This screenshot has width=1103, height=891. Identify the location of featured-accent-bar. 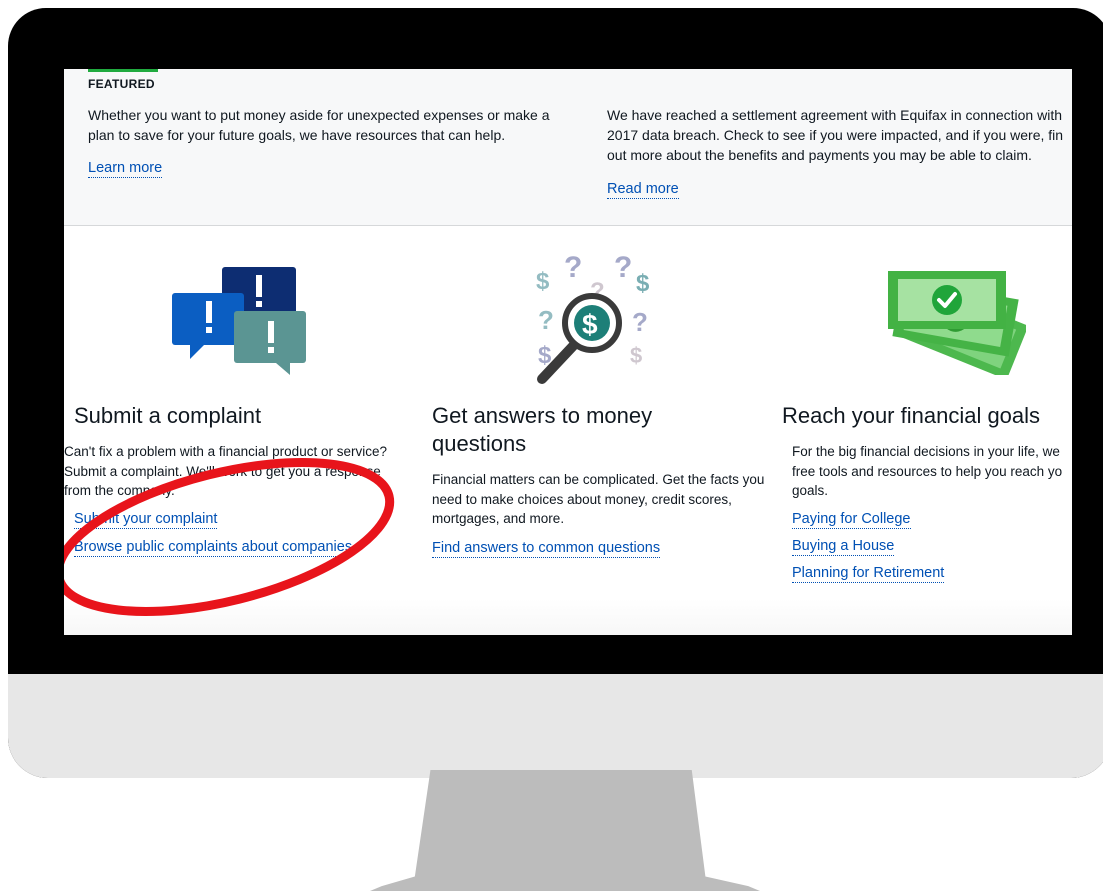
(123, 70).